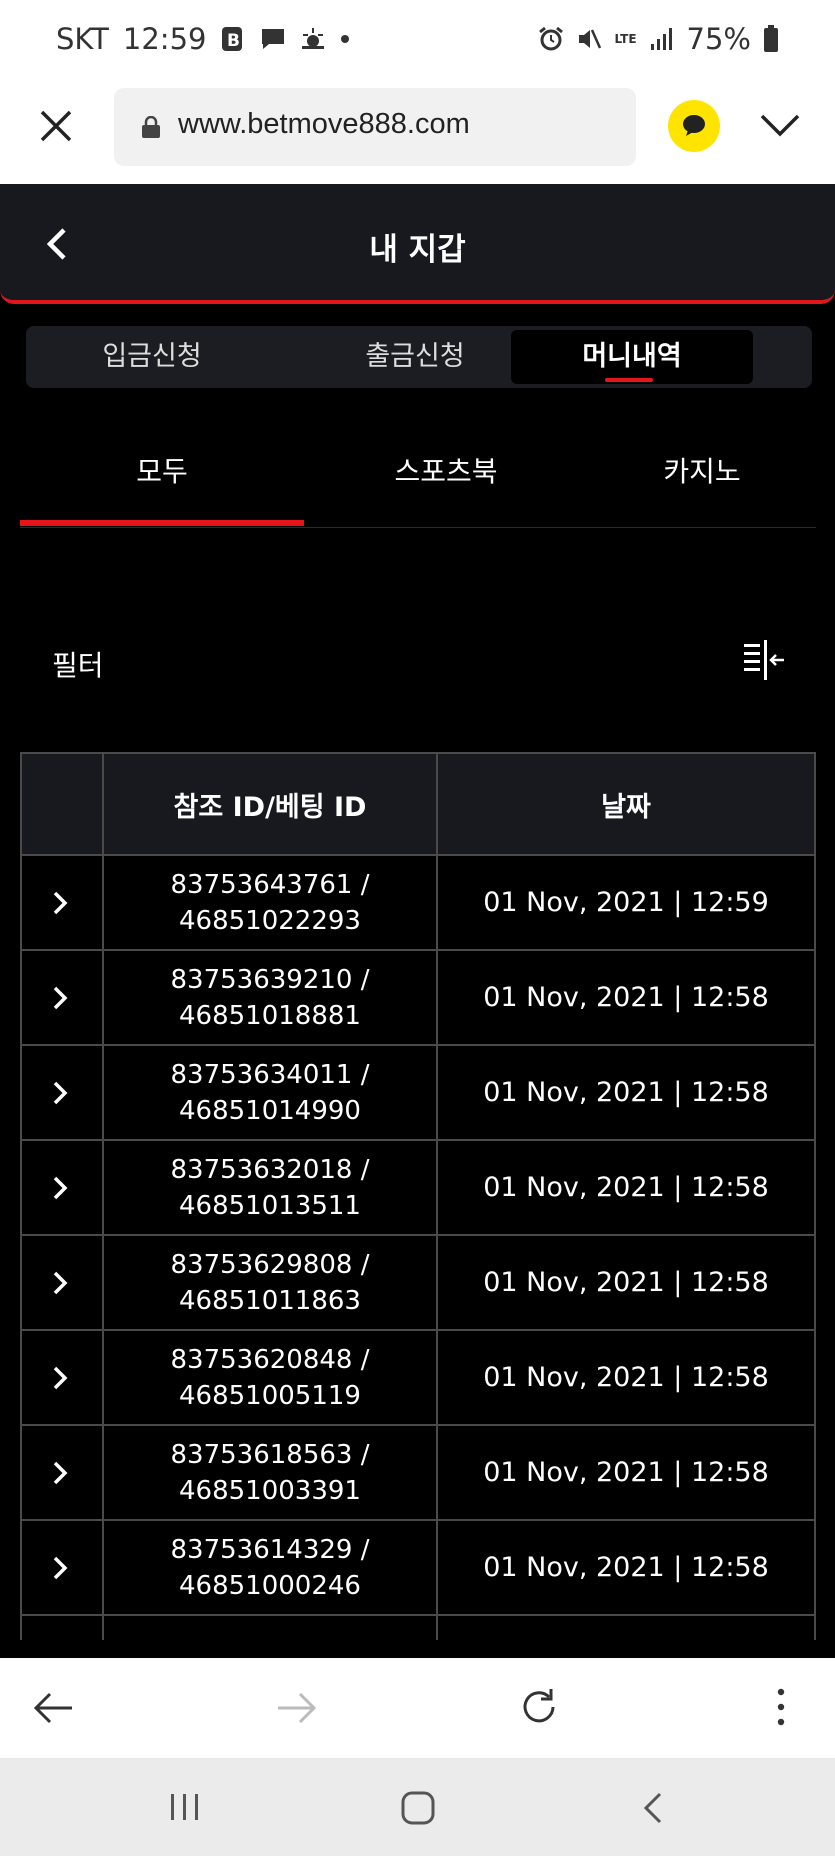 This screenshot has height=1856, width=835. Describe the element at coordinates (702, 470) in the screenshot. I see `tab-casino: 카지노` at that location.